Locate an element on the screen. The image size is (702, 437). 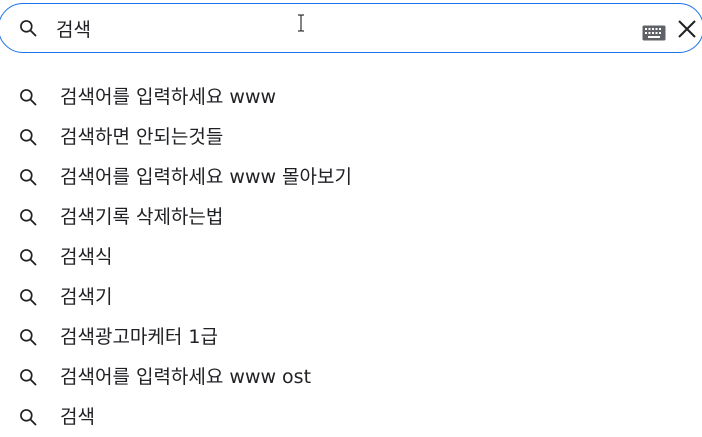
suggestion-text: 검색 is located at coordinates (77, 417).